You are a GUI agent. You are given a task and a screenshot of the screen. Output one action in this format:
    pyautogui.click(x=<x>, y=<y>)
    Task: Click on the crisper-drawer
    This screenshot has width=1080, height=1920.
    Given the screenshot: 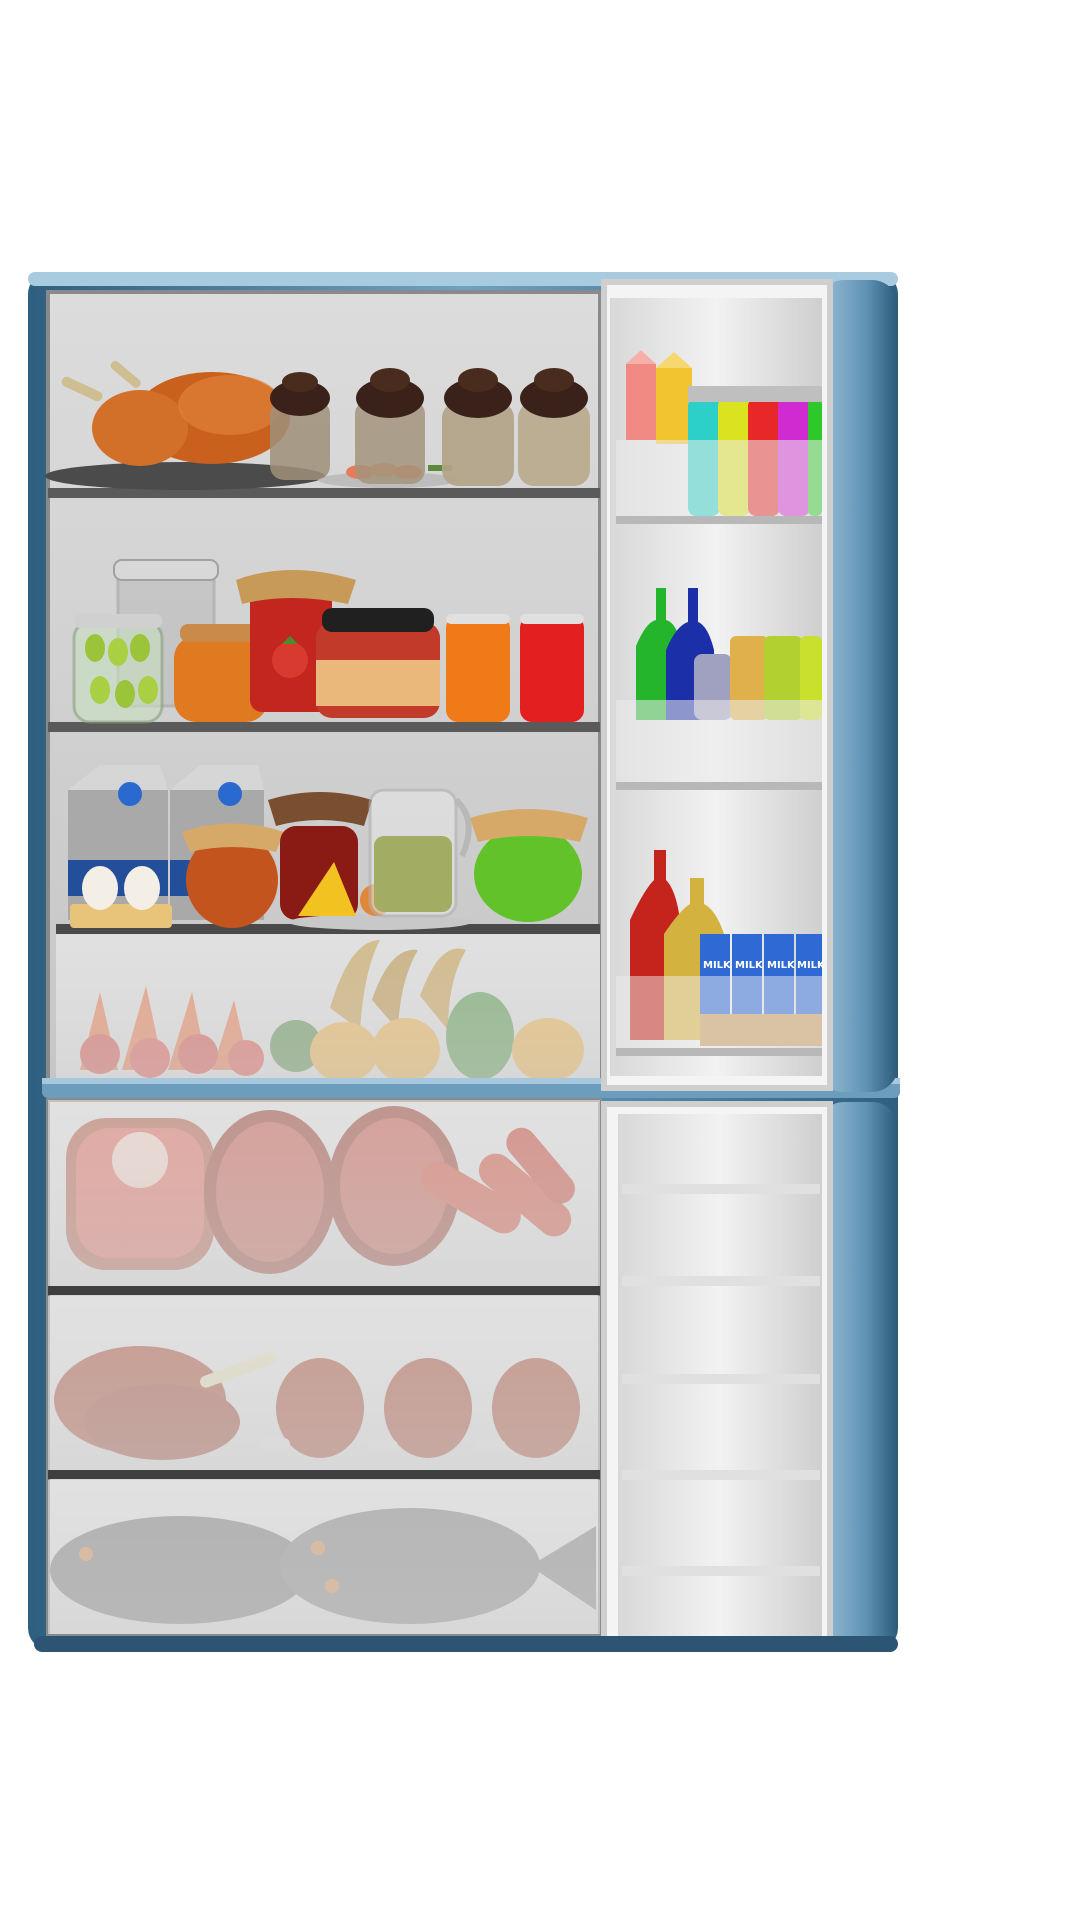 What is the action you would take?
    pyautogui.click(x=328, y=1008)
    